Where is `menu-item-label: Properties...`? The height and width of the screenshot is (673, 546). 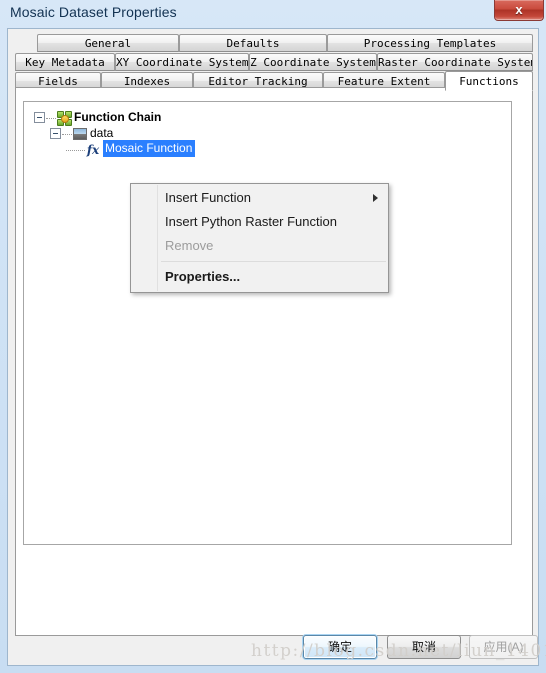 menu-item-label: Properties... is located at coordinates (203, 276).